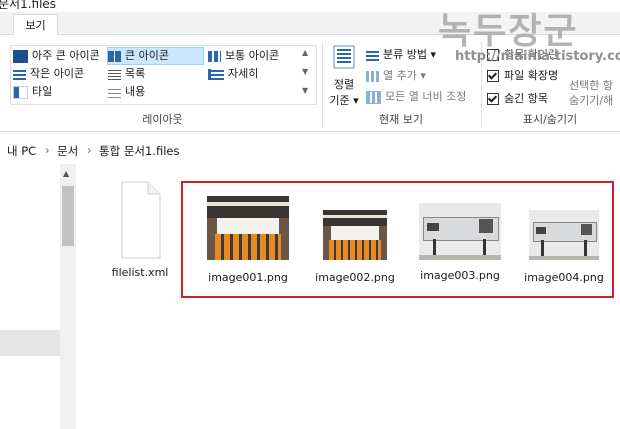  I want to click on hide-selected-button: 선택한 항 숨기기/해, so click(594, 93).